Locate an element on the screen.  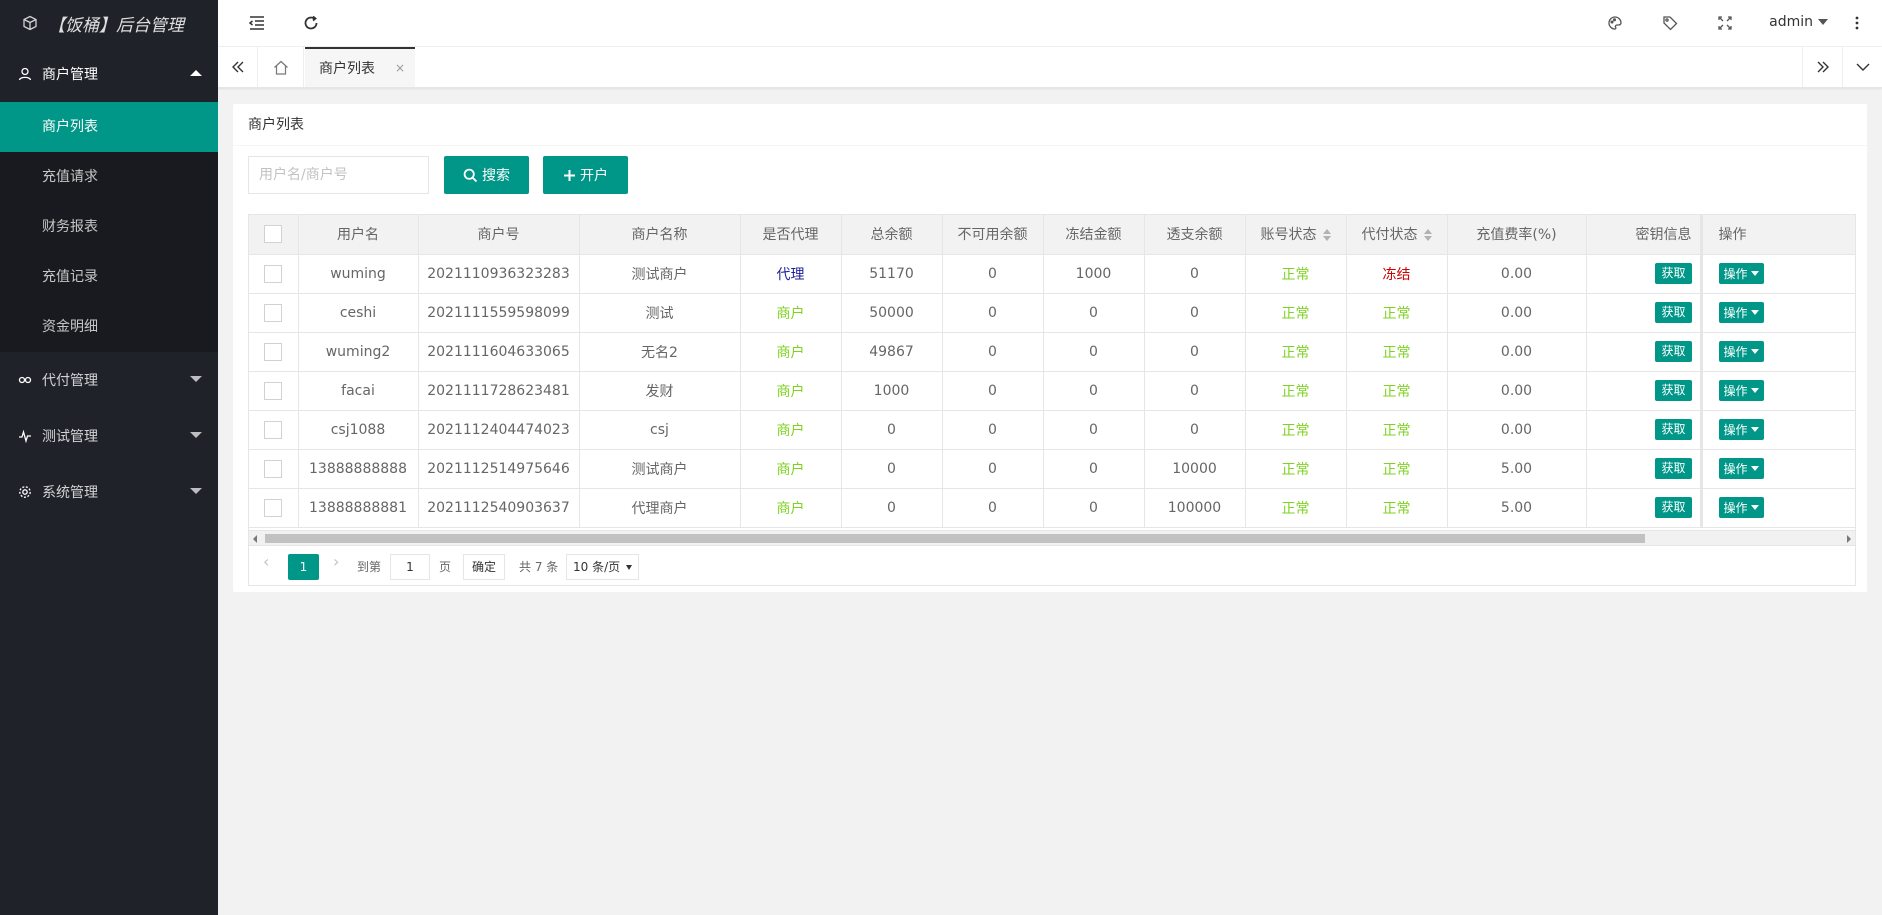
table-cell: 50000 is located at coordinates (892, 313).